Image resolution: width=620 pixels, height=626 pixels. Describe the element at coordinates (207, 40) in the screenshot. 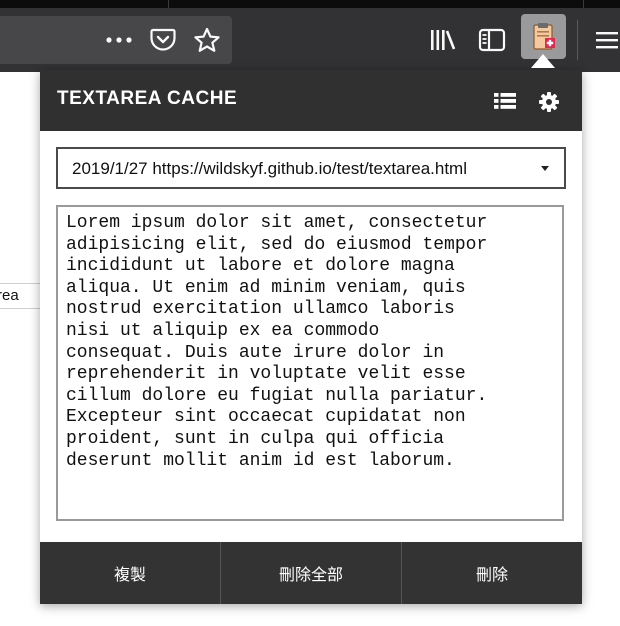

I see `bookmark-star-icon` at that location.